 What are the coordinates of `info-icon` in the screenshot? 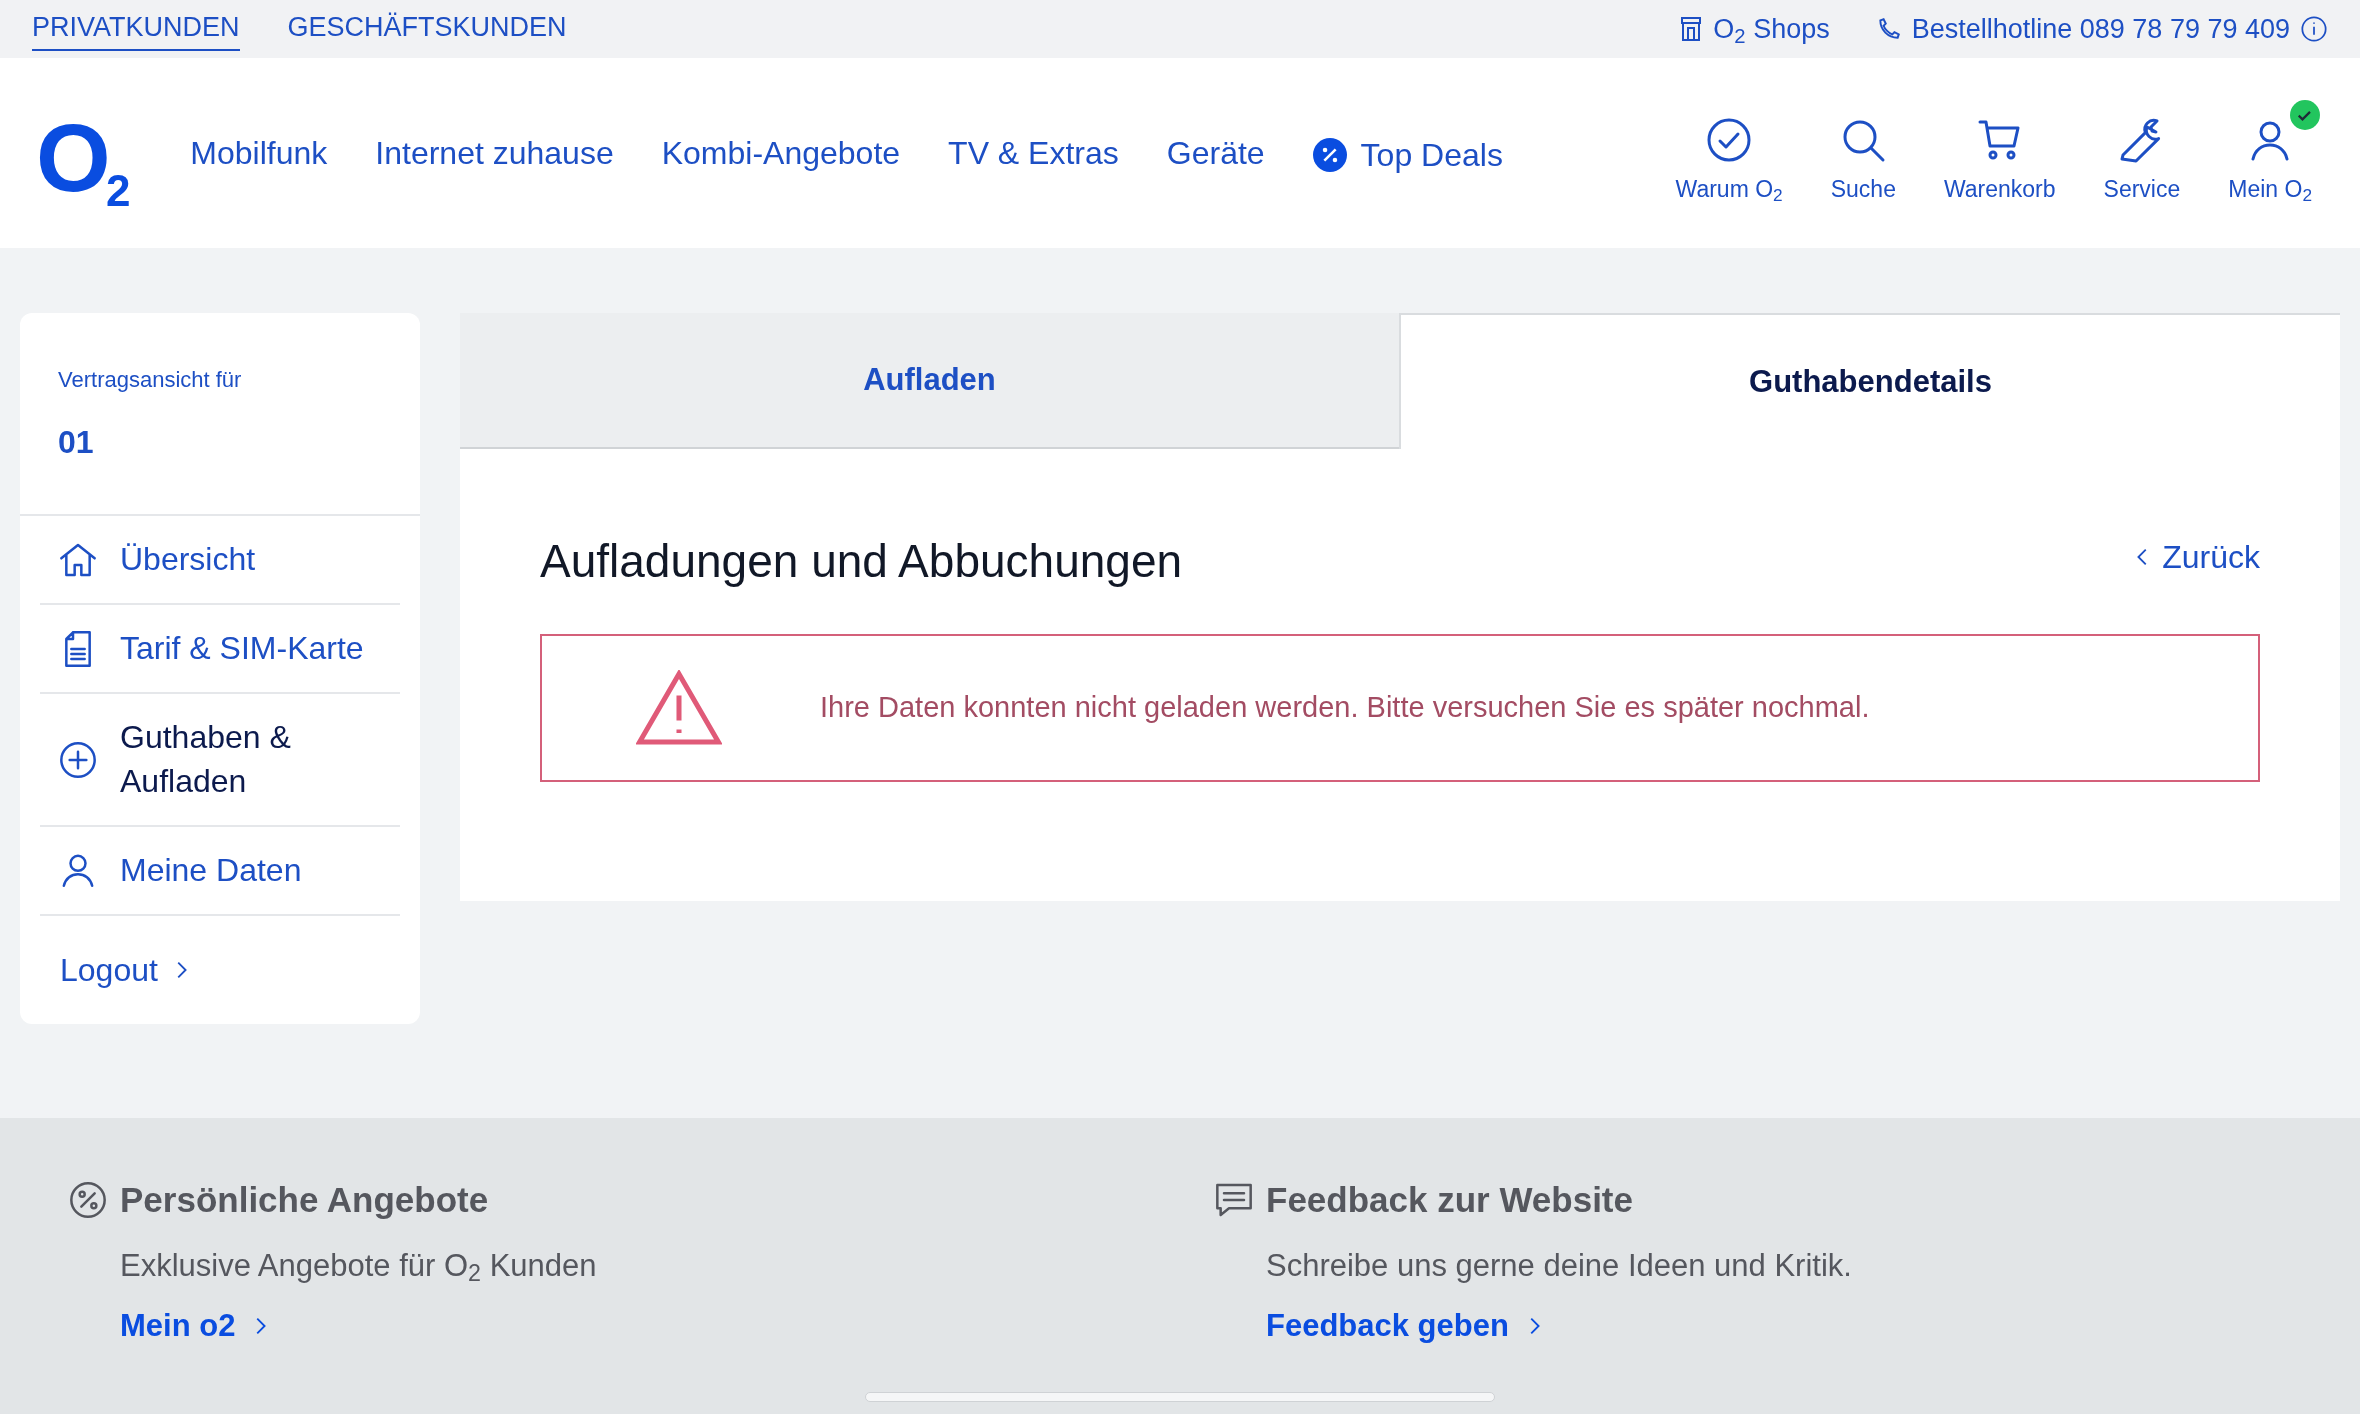 It's located at (2314, 29).